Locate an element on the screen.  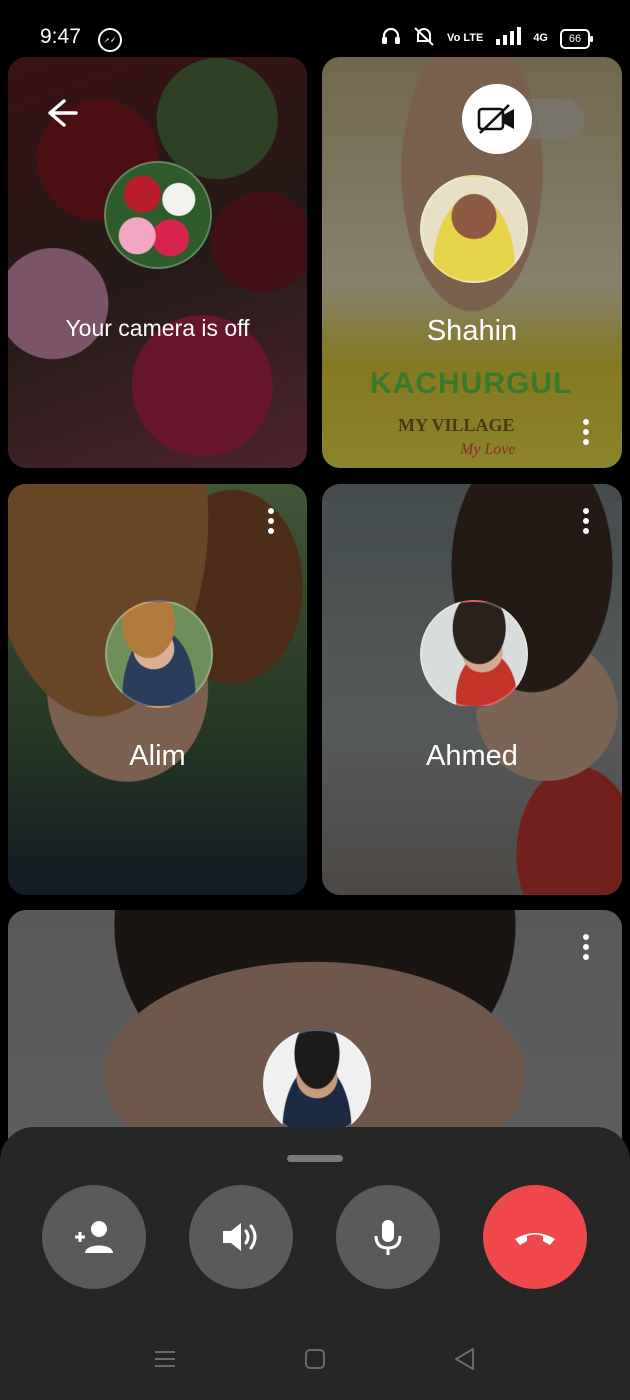
mic-icon is located at coordinates (388, 1237).